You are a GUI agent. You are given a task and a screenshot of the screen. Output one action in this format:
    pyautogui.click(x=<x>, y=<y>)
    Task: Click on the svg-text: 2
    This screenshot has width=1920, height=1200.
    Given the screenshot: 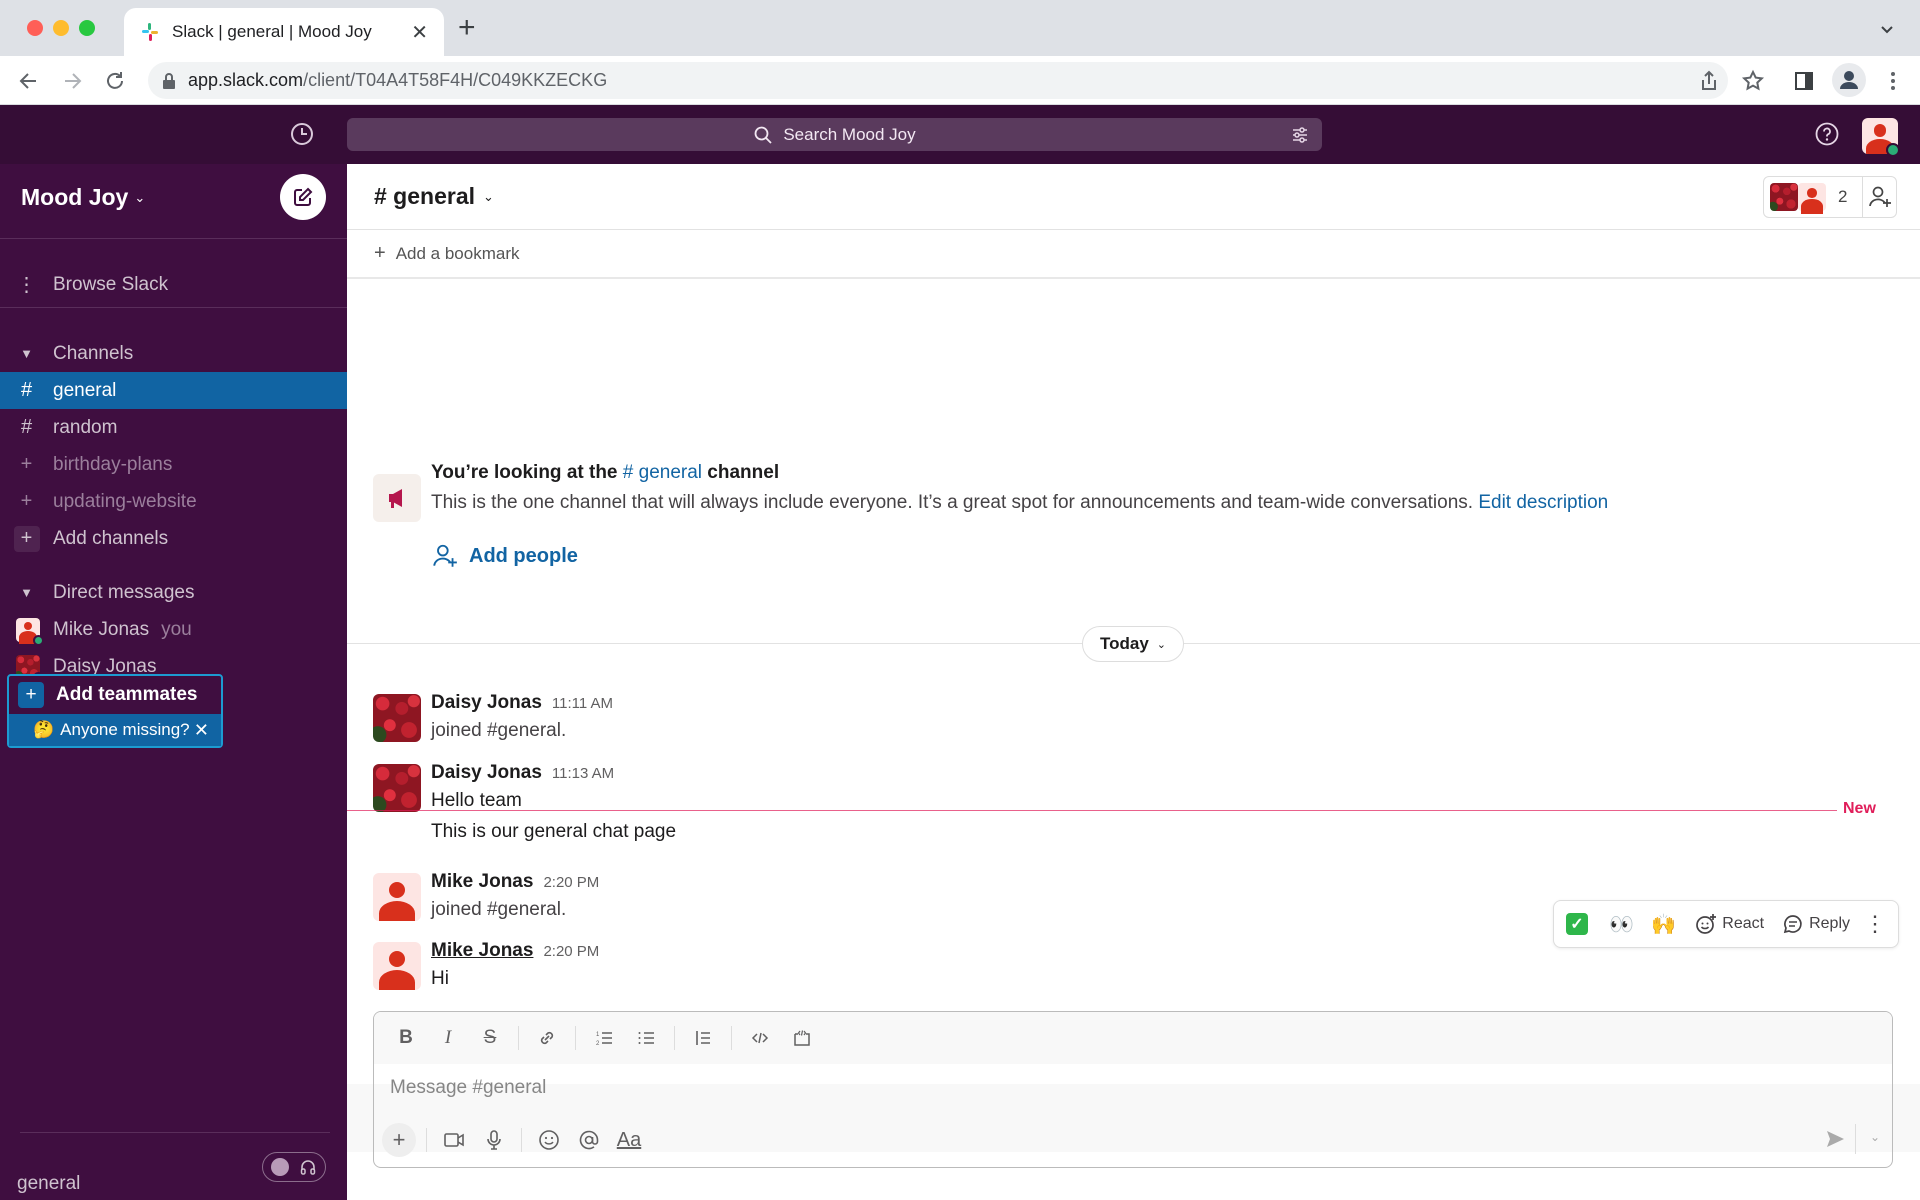 What is the action you would take?
    pyautogui.click(x=598, y=1044)
    